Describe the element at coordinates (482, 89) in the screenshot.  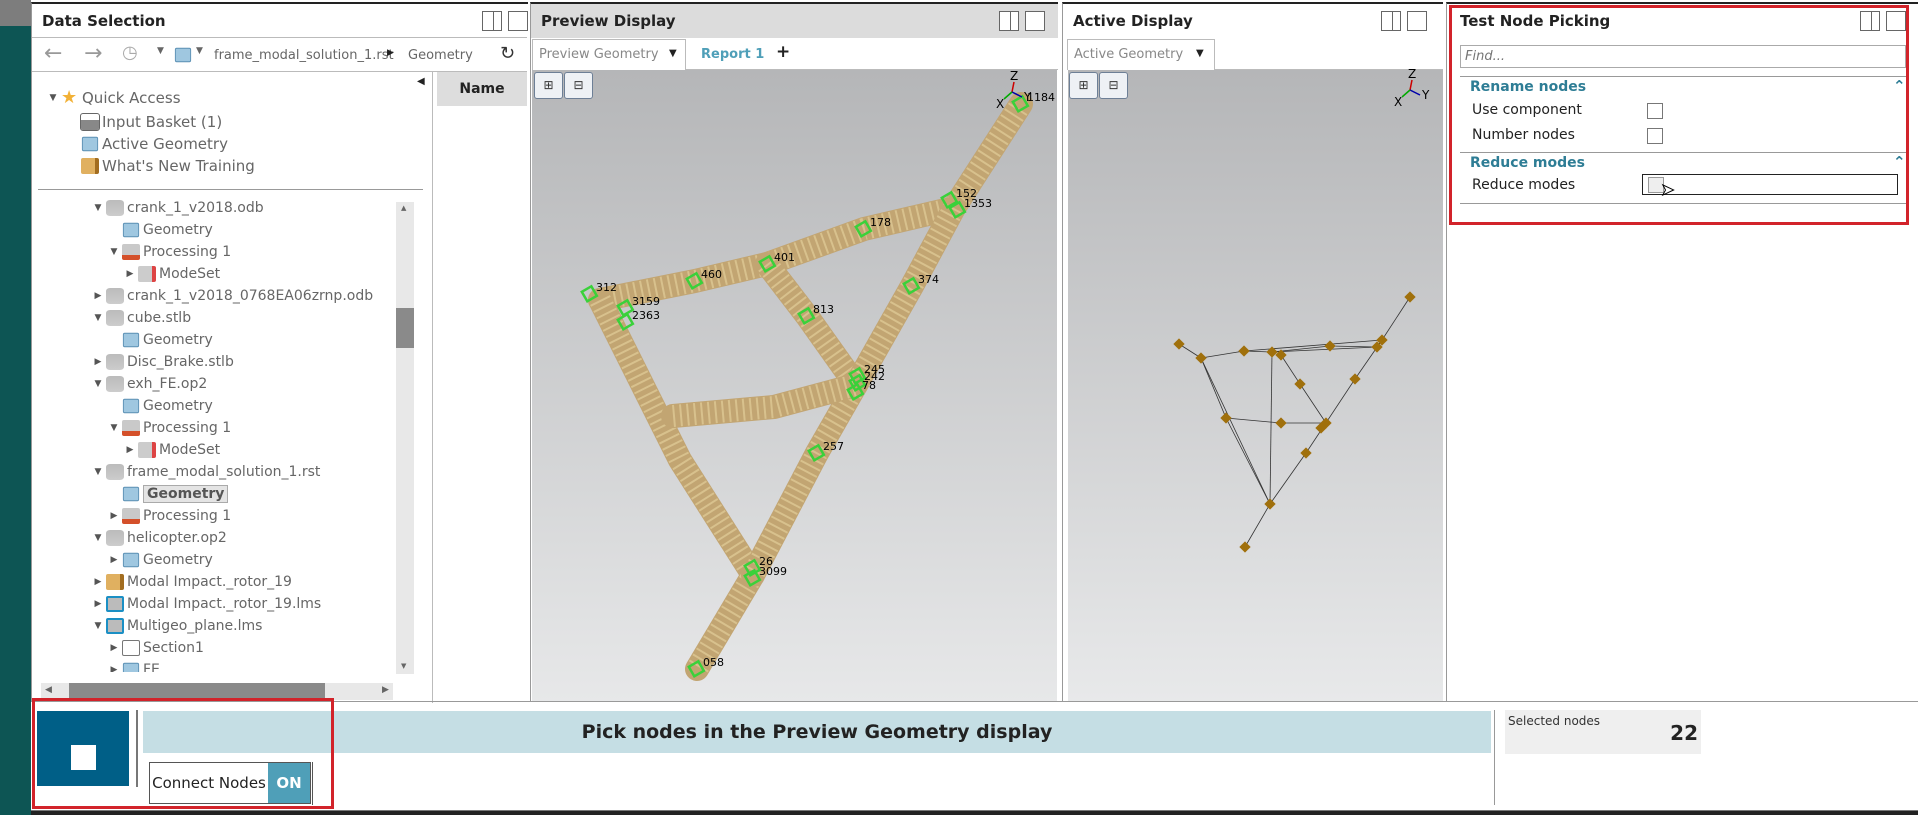
I see `name-column-header: Name` at that location.